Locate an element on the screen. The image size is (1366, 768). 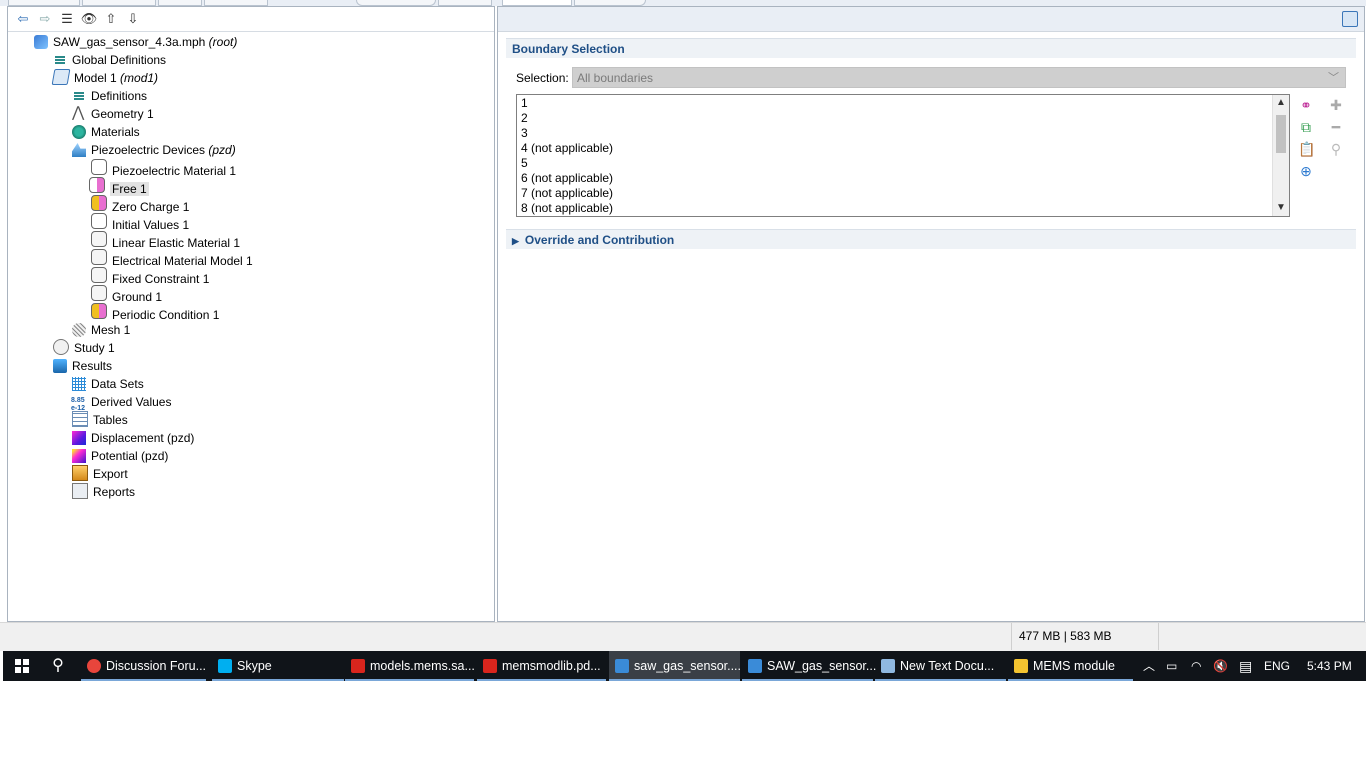
selection-value: All boundaries is located at coordinates (615, 78).